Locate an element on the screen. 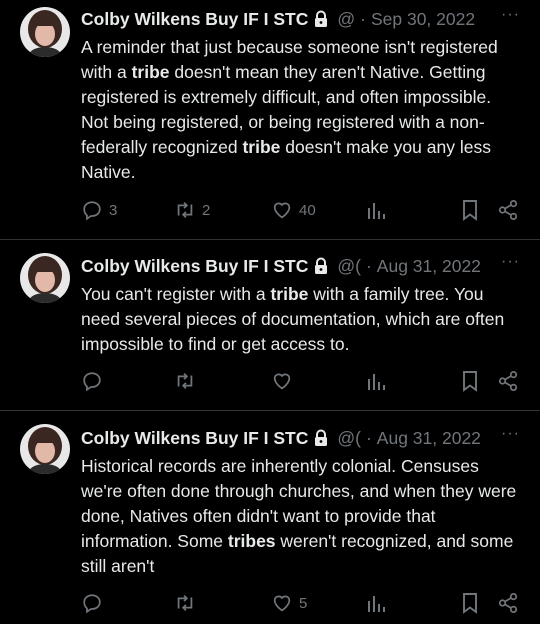  like-count: 5 is located at coordinates (303, 603).